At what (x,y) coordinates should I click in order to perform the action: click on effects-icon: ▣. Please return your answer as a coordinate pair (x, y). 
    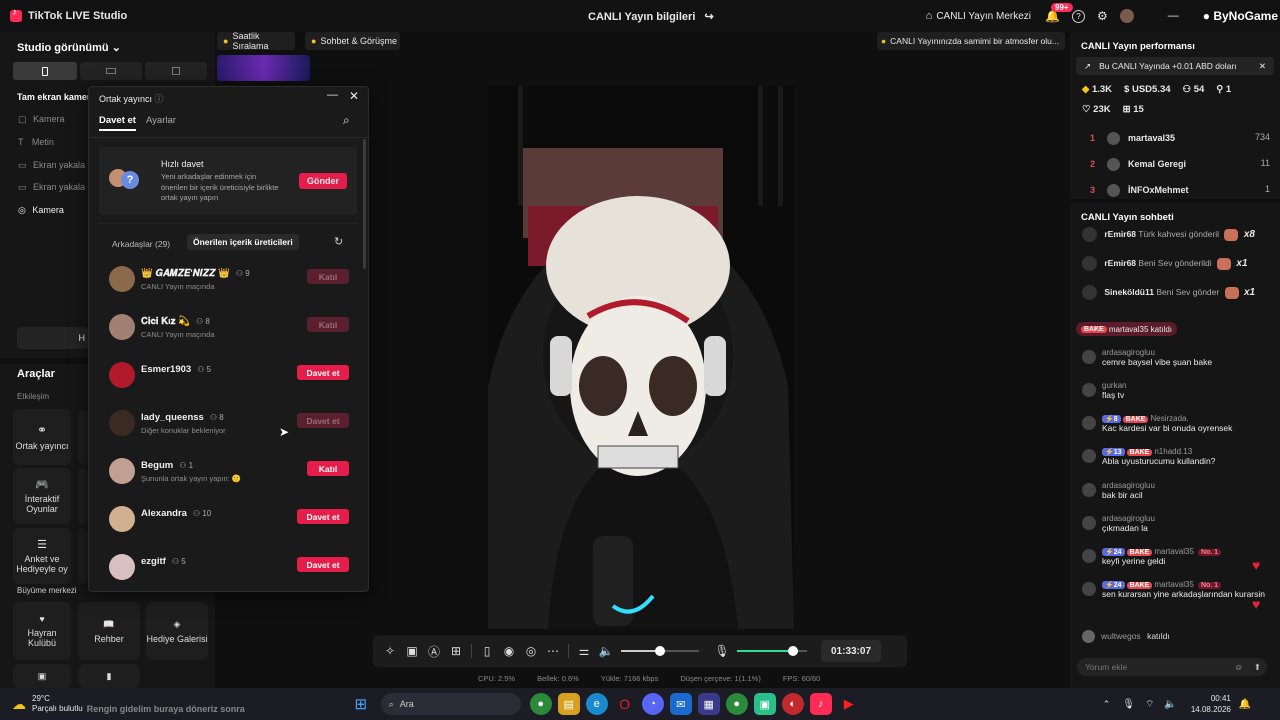
    Looking at the image, I should click on (412, 651).